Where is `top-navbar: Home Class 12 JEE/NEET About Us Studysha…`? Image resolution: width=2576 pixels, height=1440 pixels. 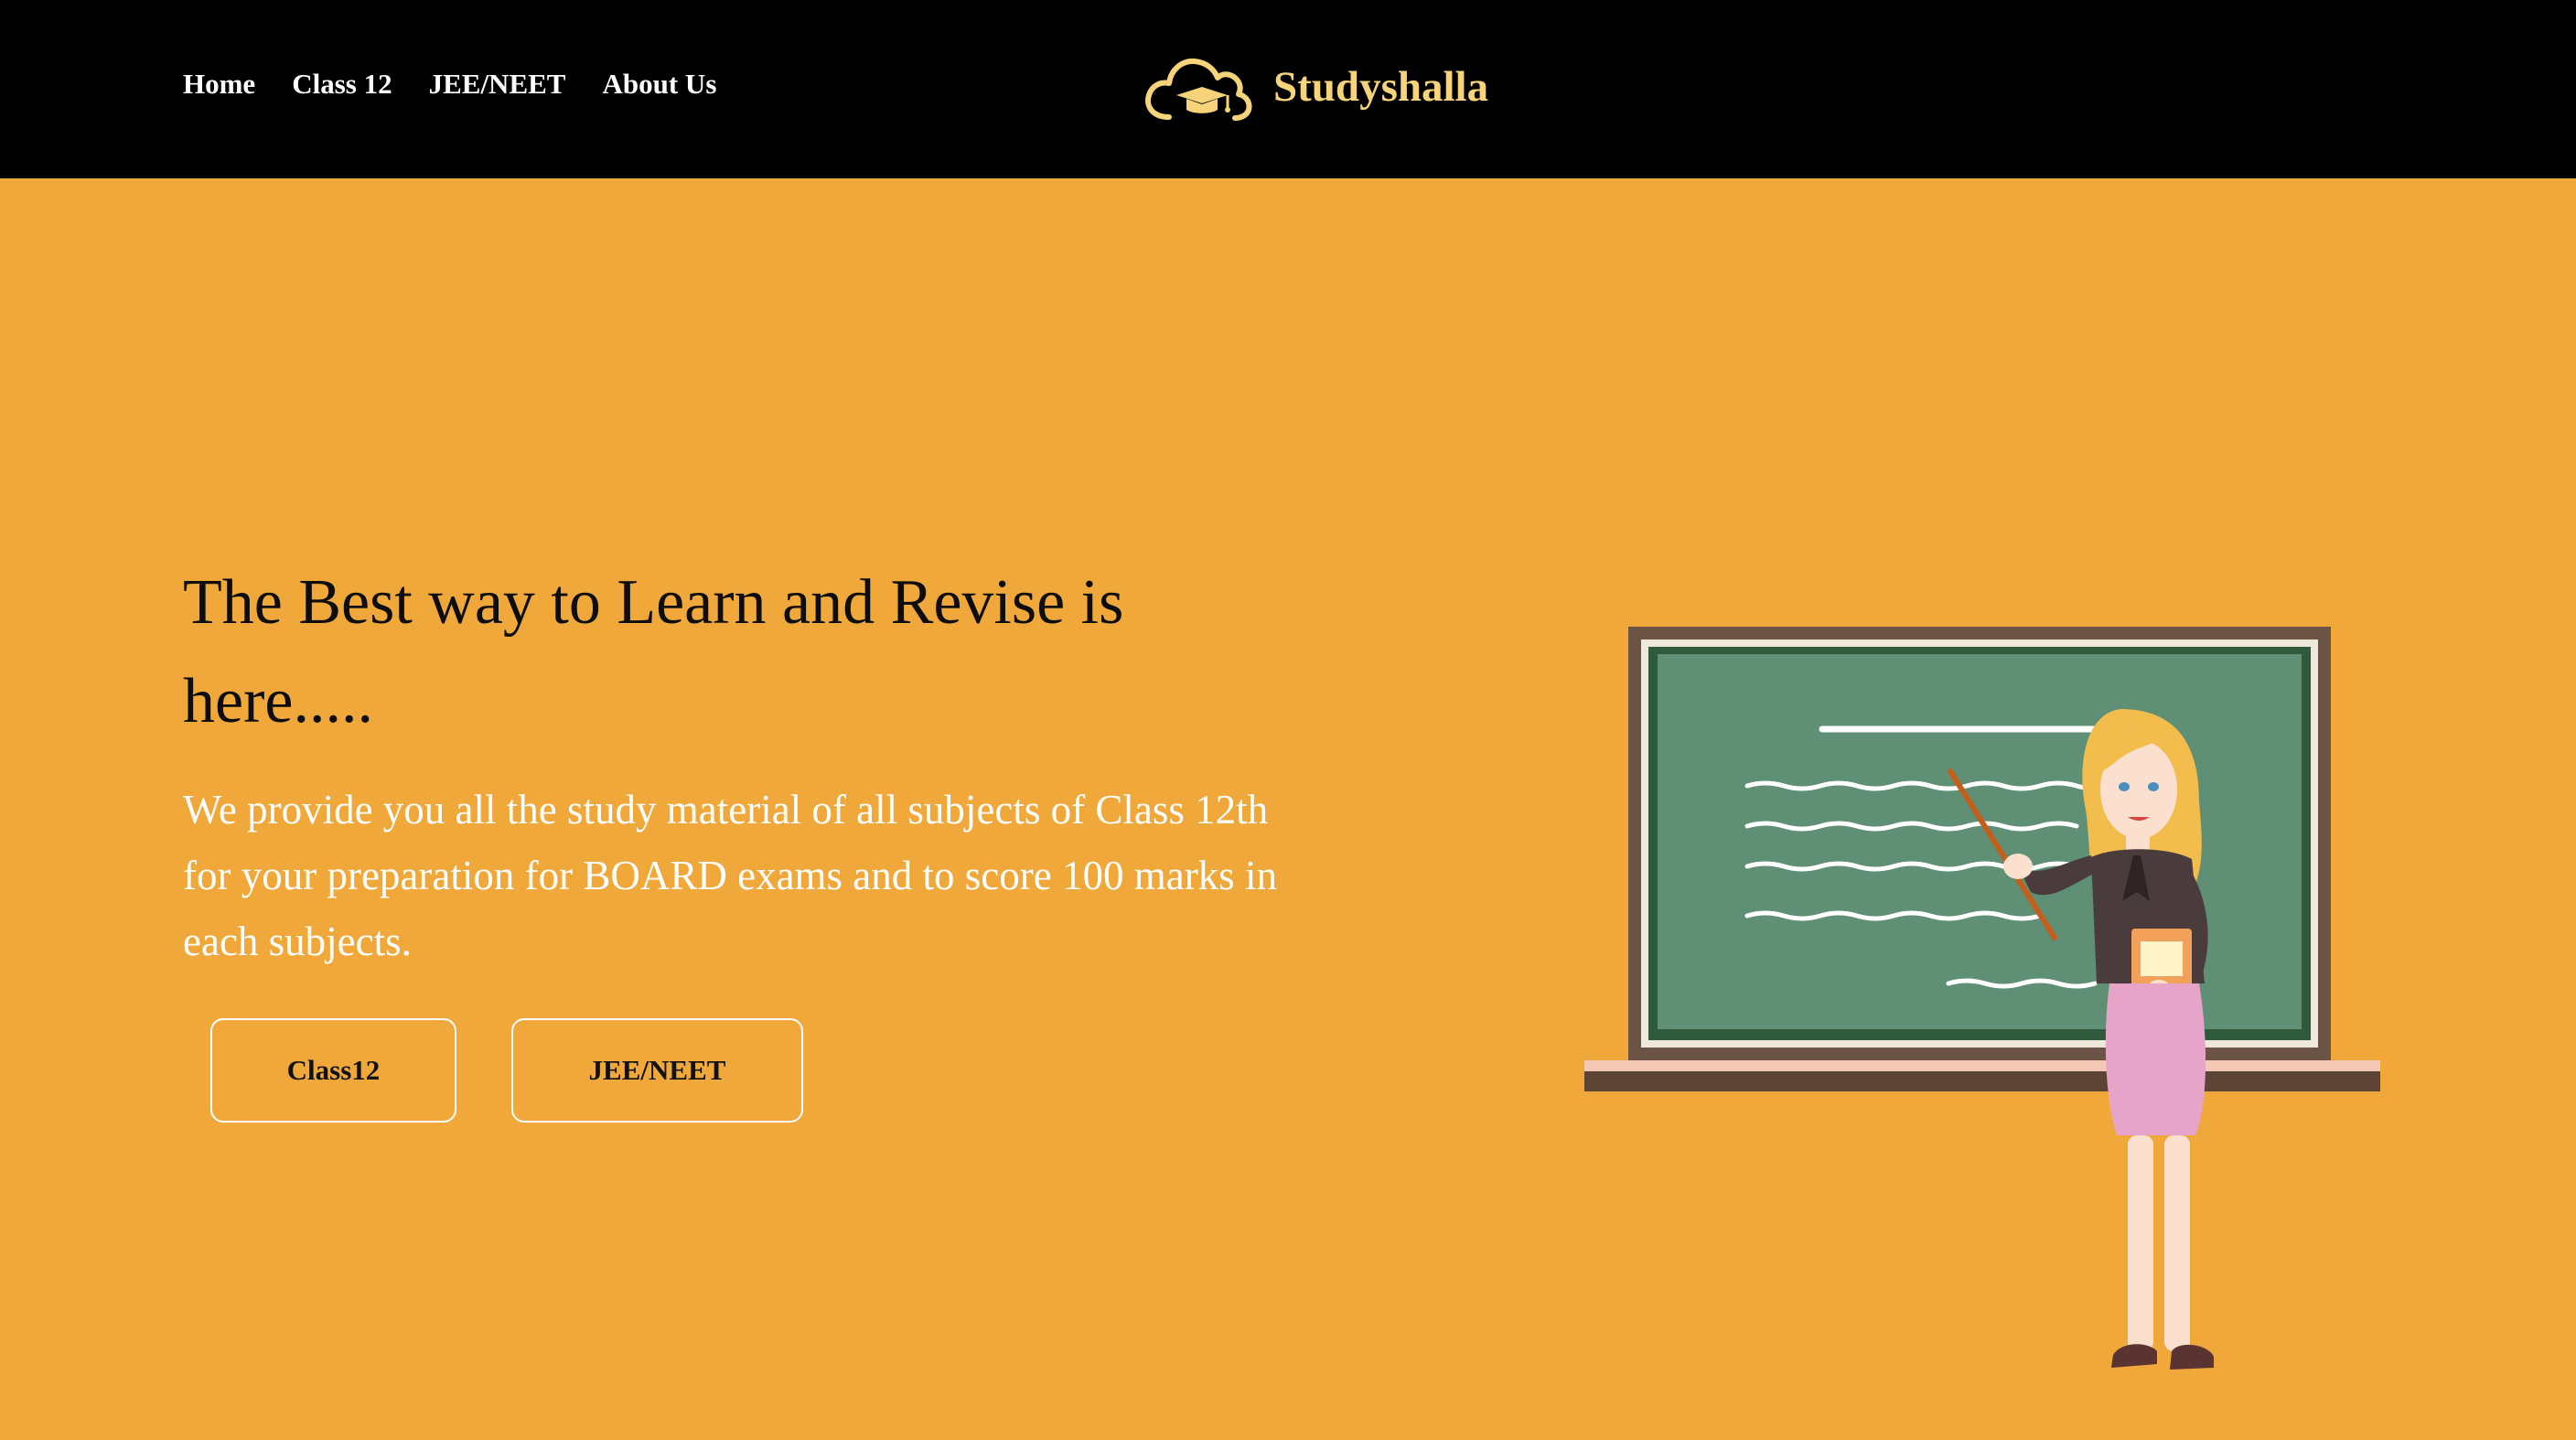
top-navbar: Home Class 12 JEE/NEET About Us Studysha… is located at coordinates (1288, 89).